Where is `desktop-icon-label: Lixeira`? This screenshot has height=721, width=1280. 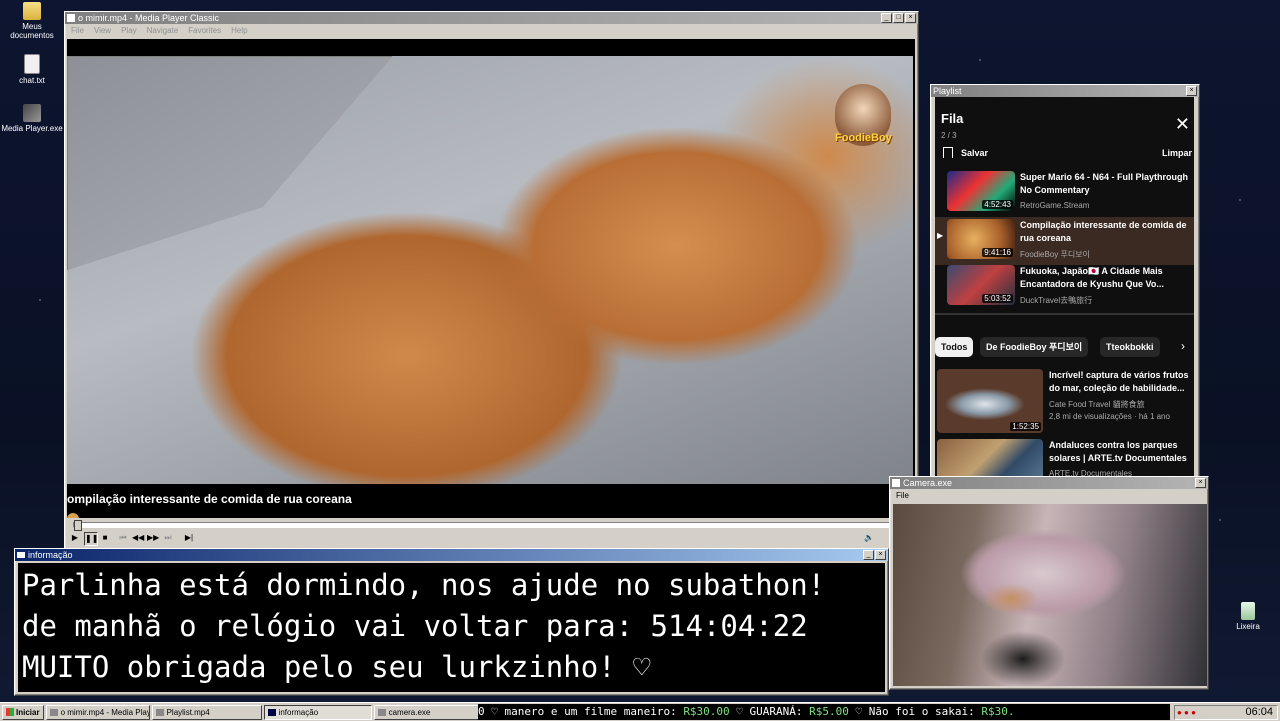
desktop-icon-label: Lixeira is located at coordinates (1248, 626).